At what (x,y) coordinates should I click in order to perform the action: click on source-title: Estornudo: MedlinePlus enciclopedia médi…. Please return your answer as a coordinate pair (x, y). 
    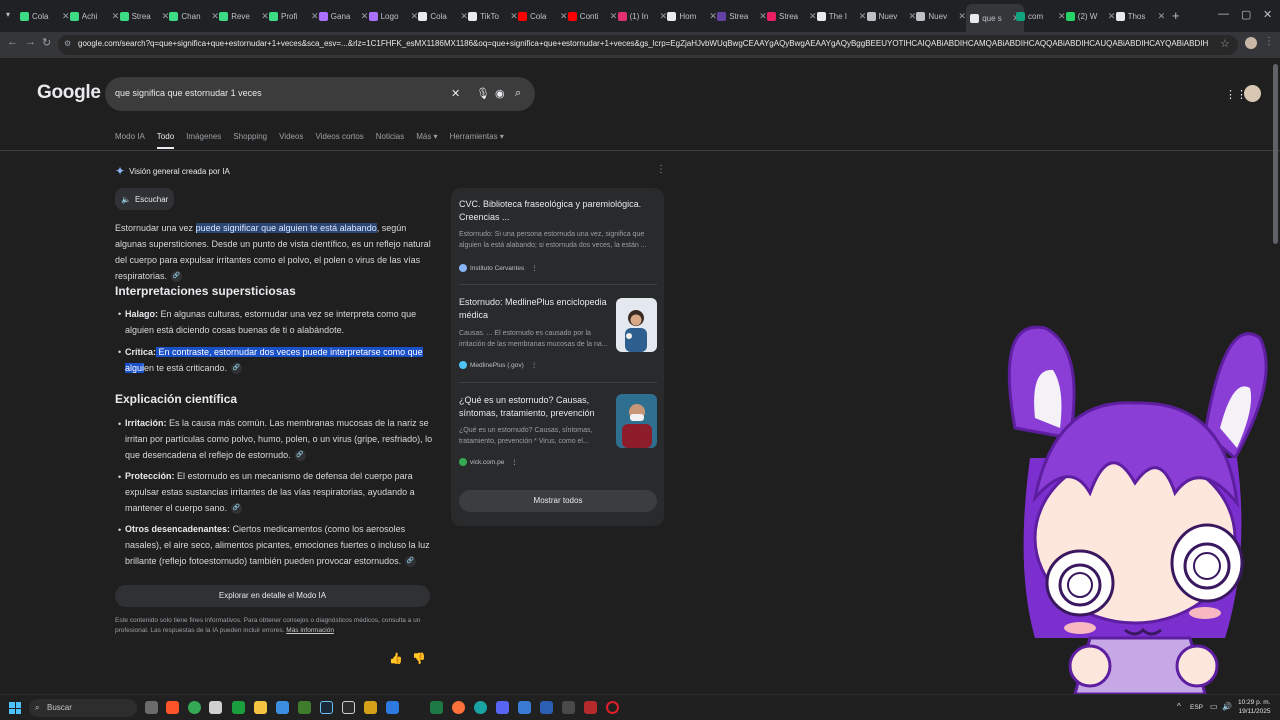
    Looking at the image, I should click on (534, 309).